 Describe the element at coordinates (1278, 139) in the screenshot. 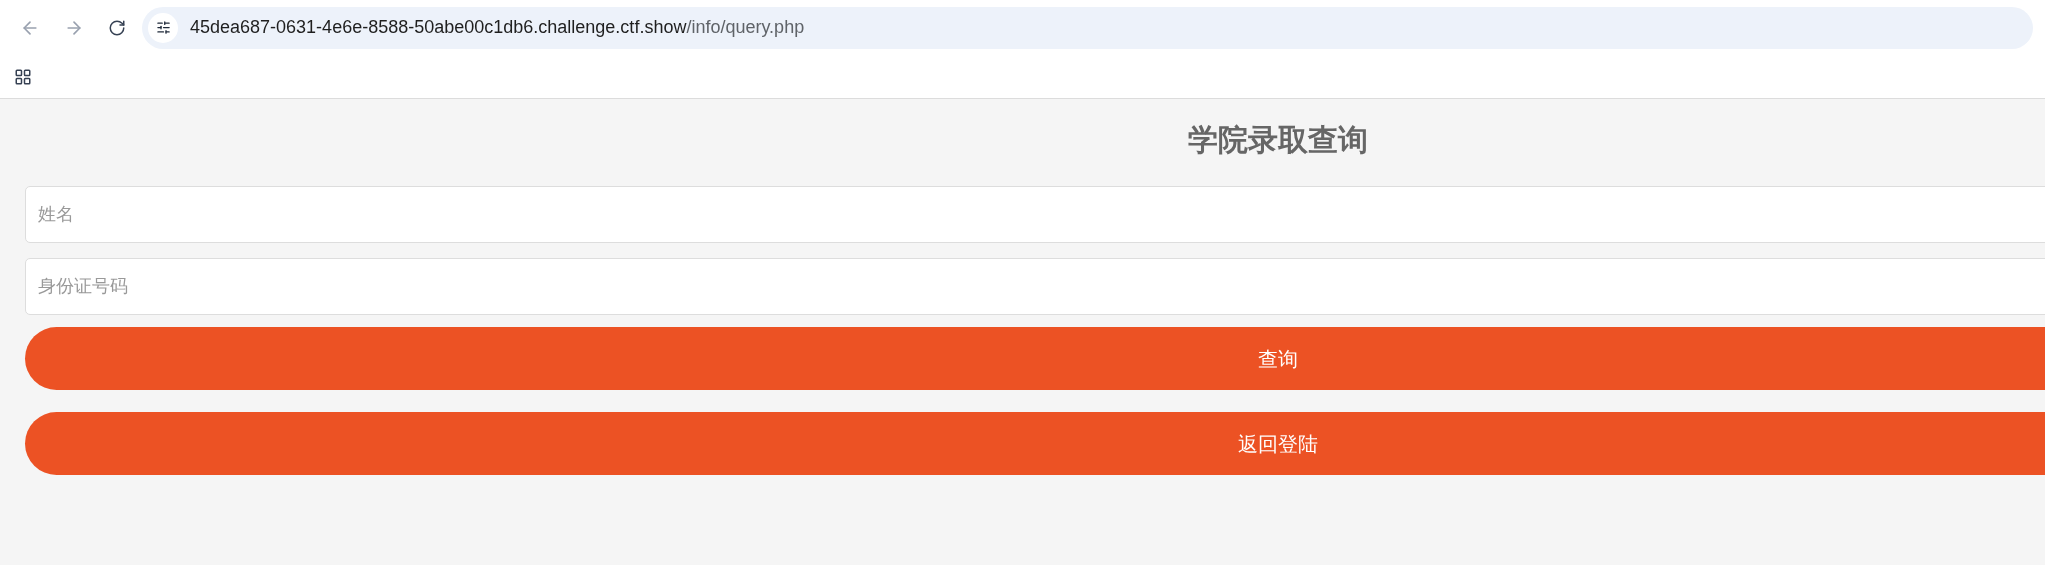

I see `page-title: 学院录取查询` at that location.